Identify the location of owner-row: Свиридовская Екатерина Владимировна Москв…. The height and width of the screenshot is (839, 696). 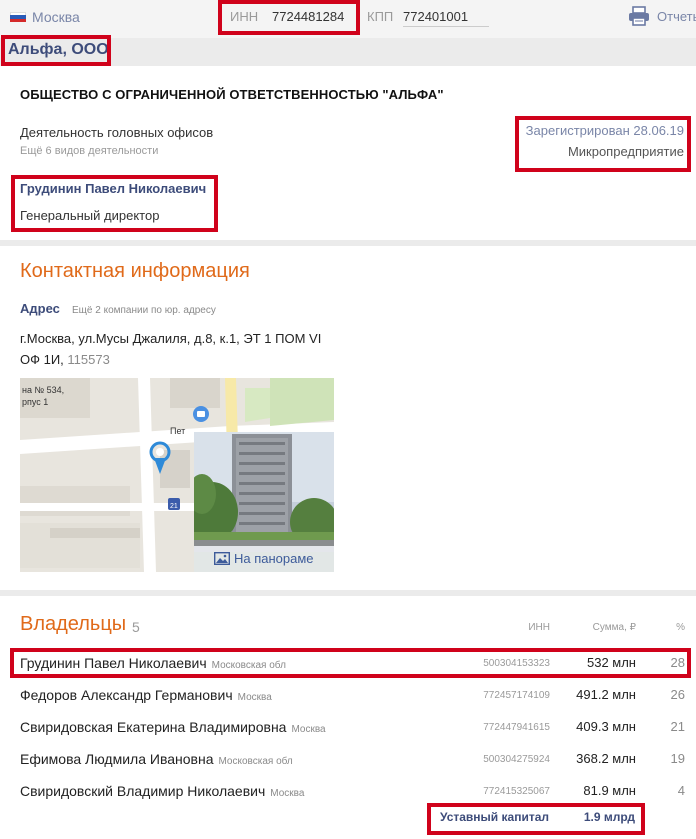
(348, 728).